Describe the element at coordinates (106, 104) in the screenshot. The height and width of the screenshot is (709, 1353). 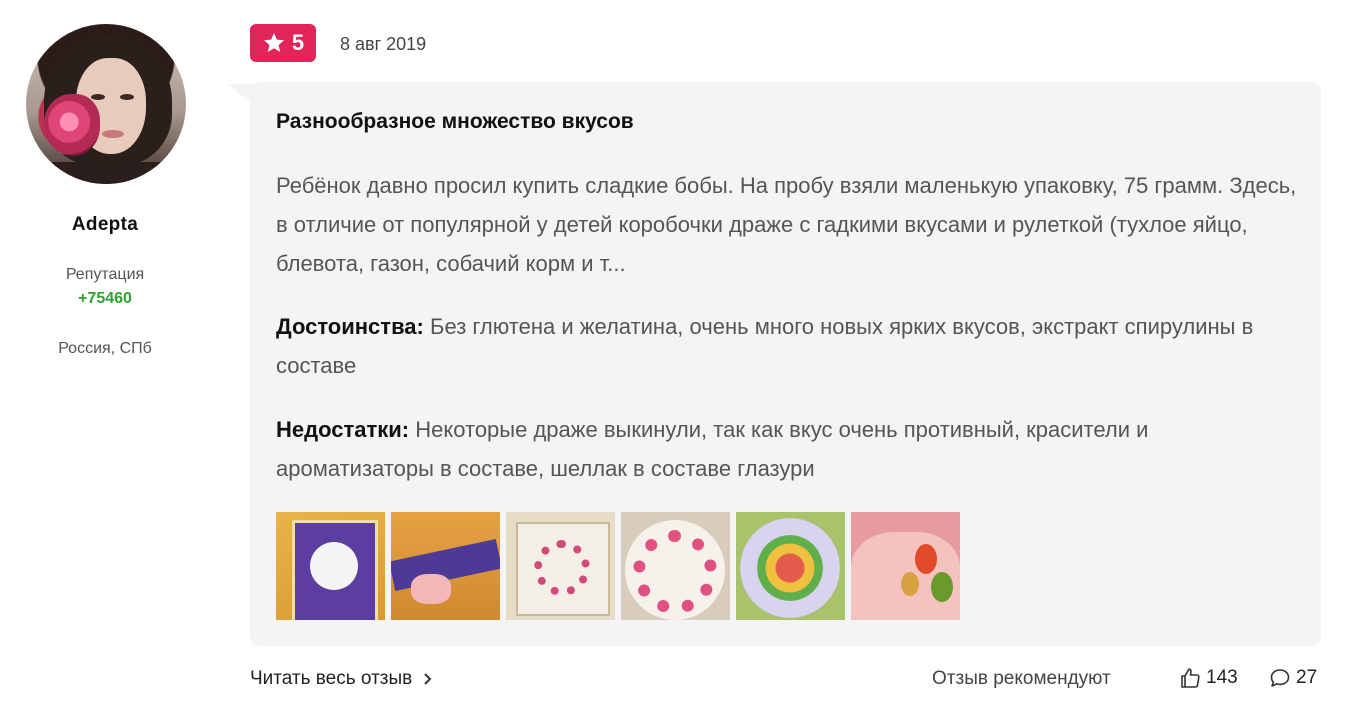
I see `avatar` at that location.